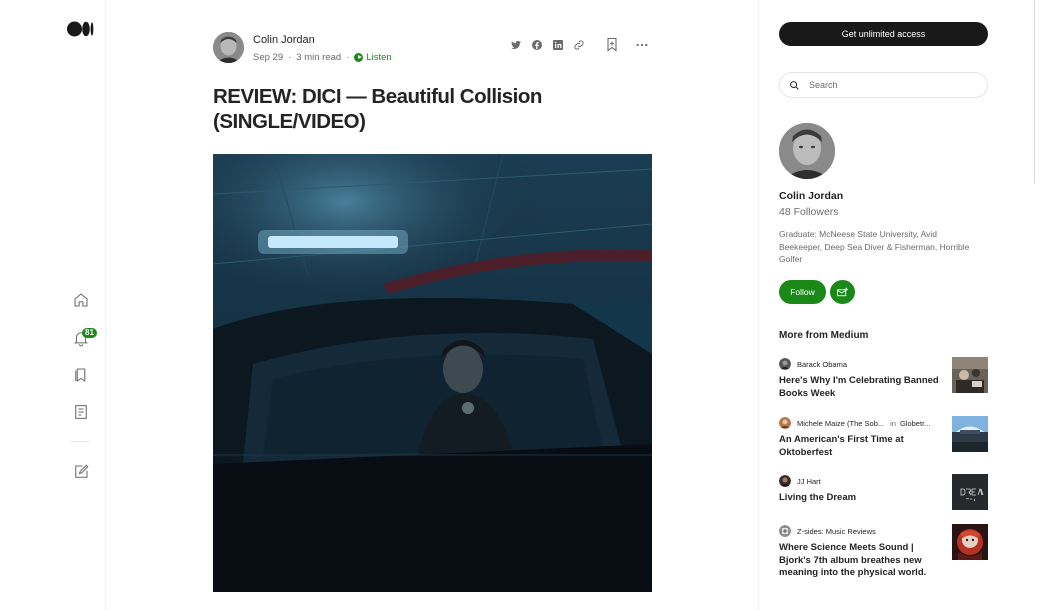 The width and height of the screenshot is (1060, 610). I want to click on subscribe-mail-icon, so click(842, 291).